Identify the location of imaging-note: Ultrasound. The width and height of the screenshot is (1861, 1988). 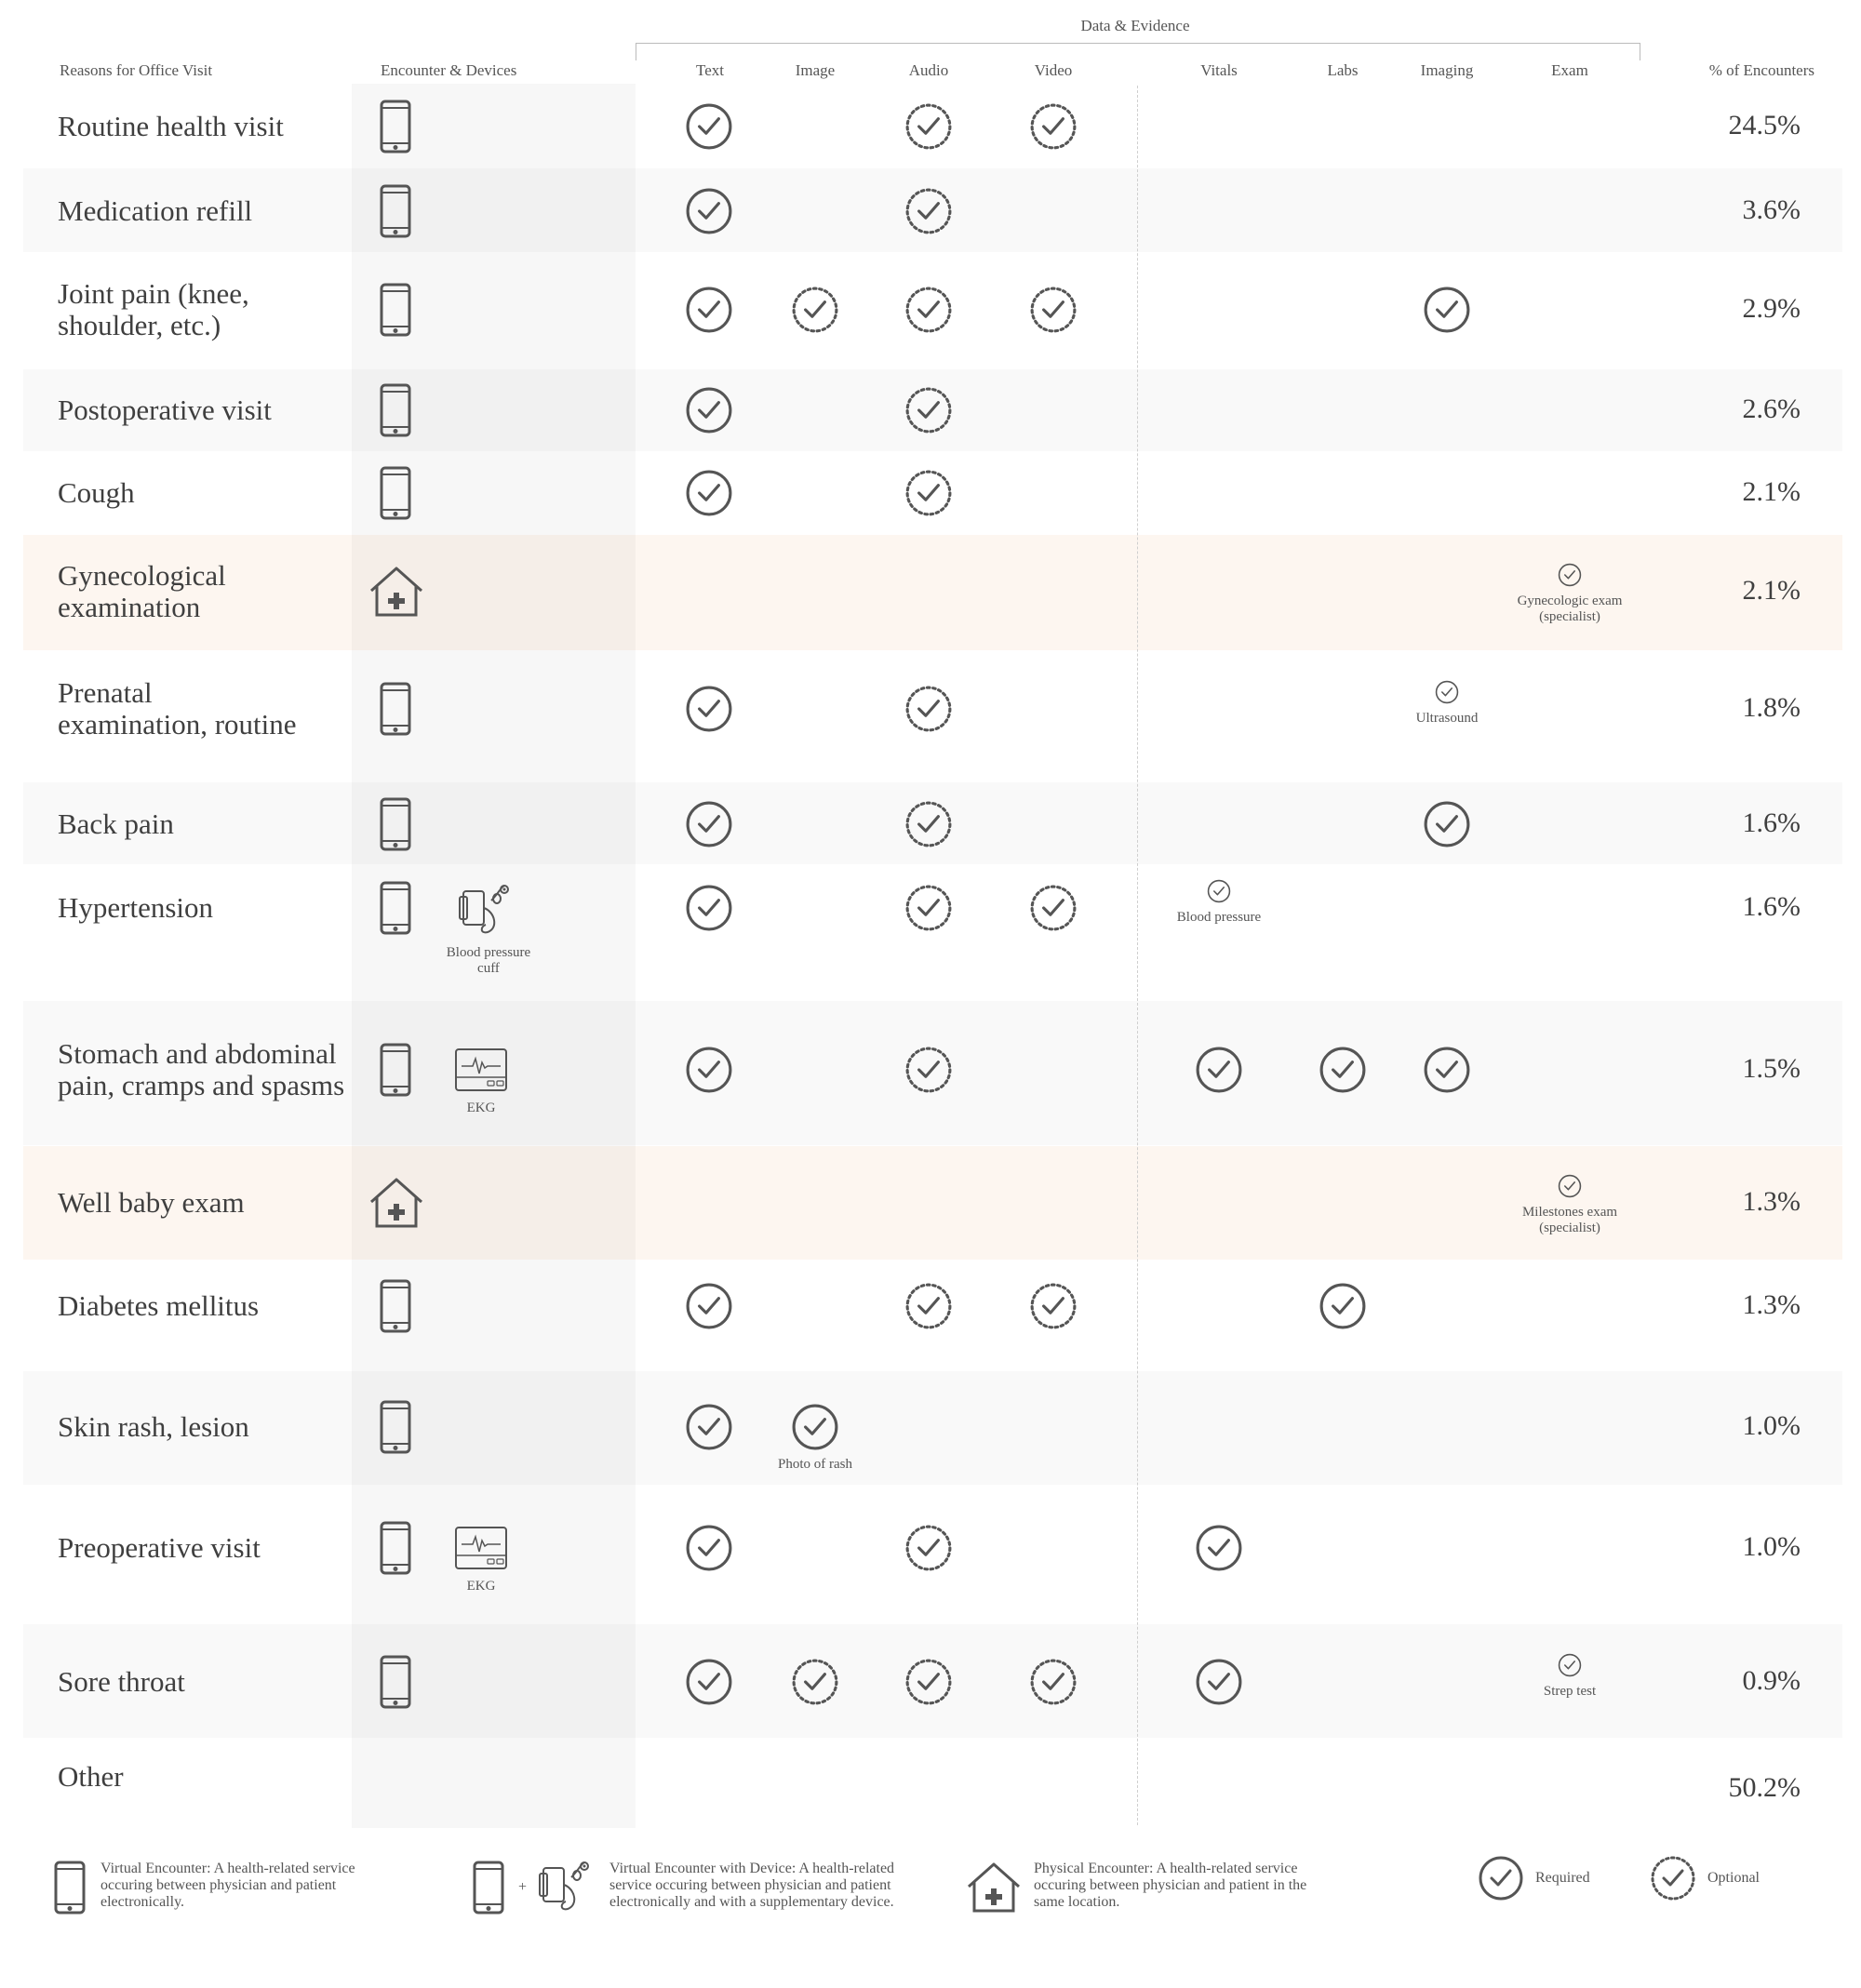
(1447, 719).